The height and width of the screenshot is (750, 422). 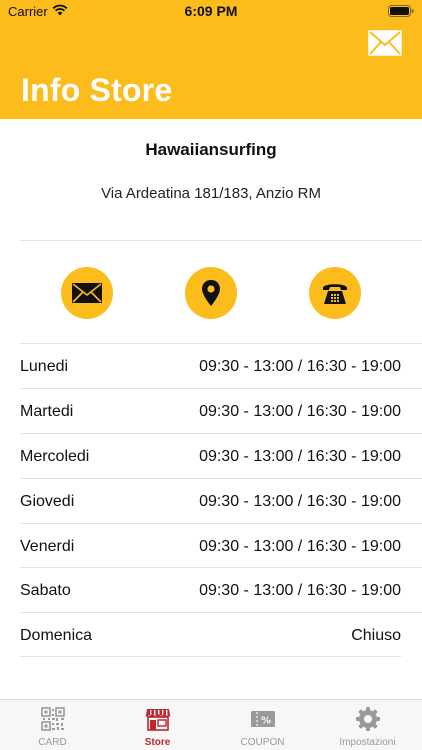 I want to click on hours-row-lunedi: Lunedi 09:30 - 13:00 / 16:30 - 19:00, so click(x=210, y=366).